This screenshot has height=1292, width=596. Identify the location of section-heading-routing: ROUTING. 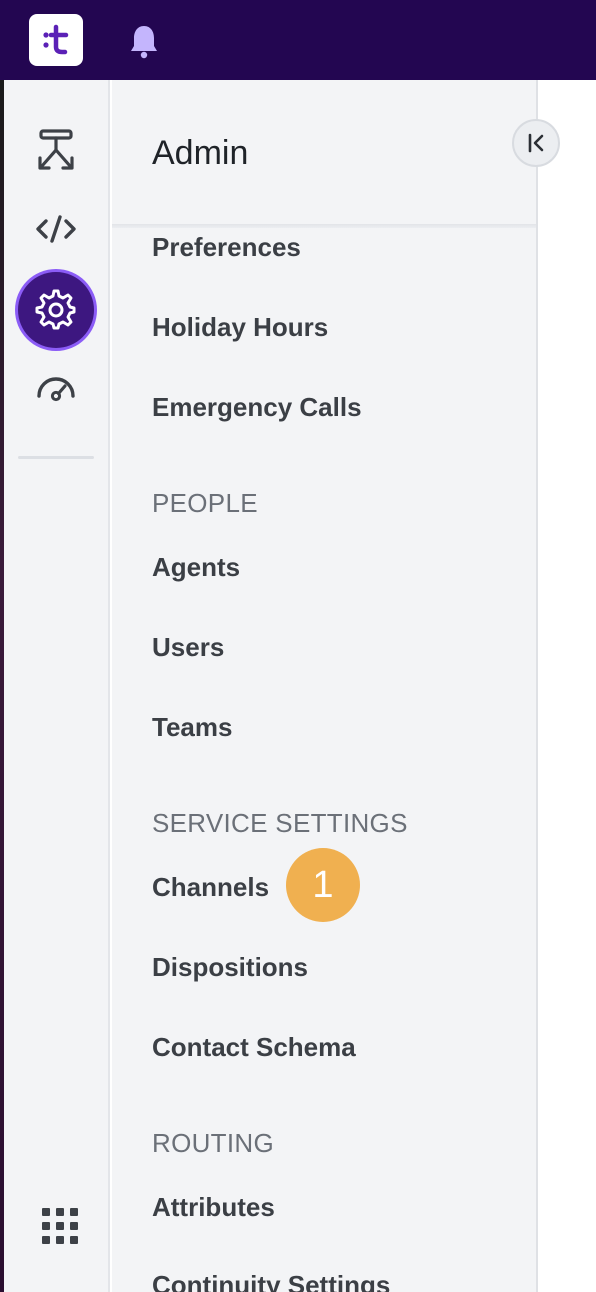
(213, 1143).